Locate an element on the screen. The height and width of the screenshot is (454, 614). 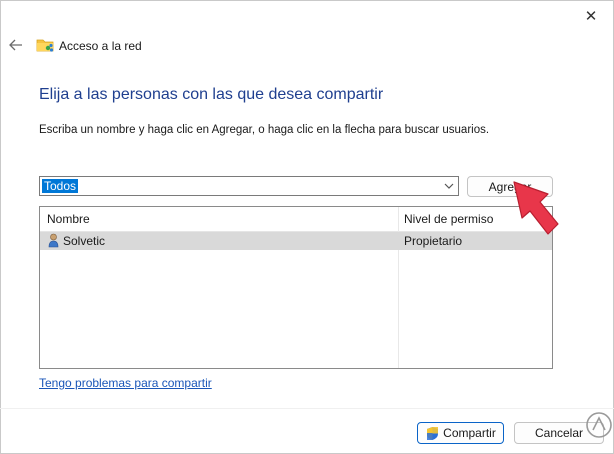
user-icon is located at coordinates (53, 240).